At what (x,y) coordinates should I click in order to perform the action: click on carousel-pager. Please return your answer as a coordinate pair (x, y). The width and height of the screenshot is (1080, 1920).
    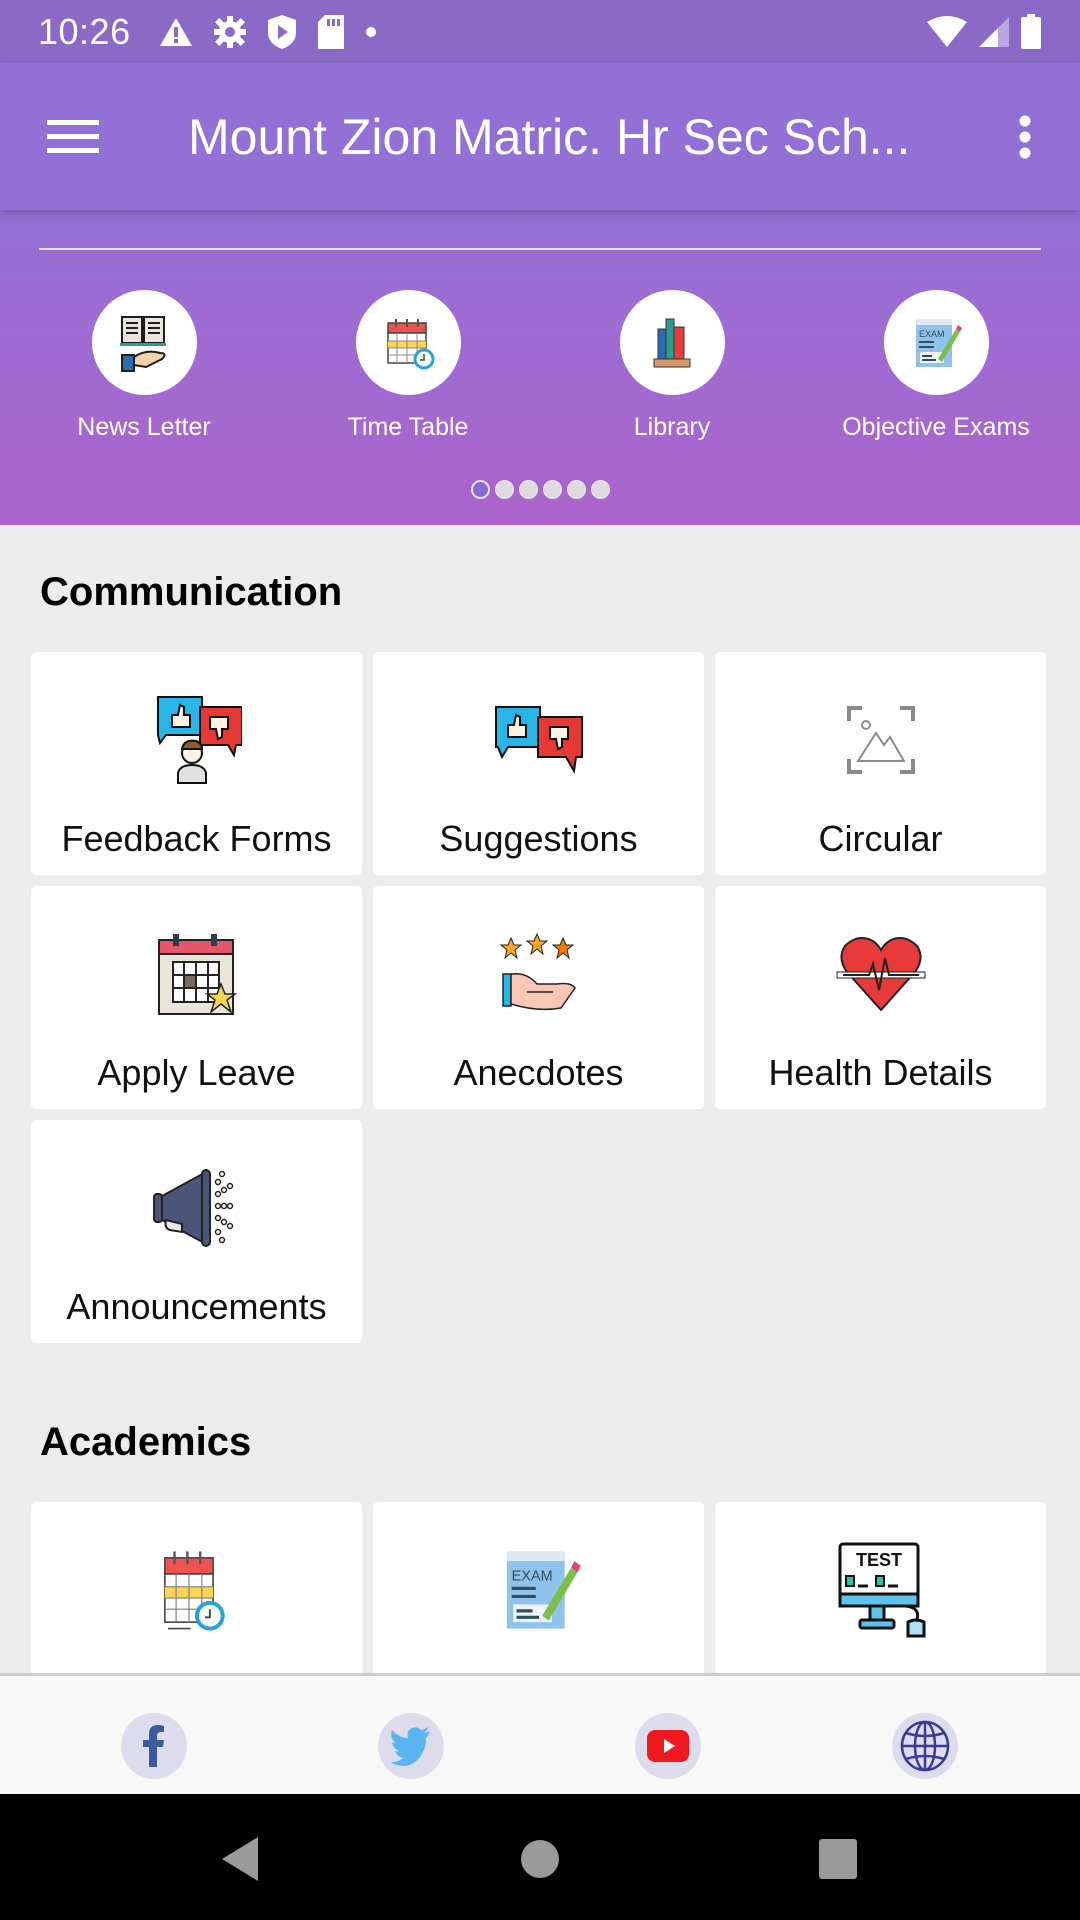
    Looking at the image, I should click on (540, 489).